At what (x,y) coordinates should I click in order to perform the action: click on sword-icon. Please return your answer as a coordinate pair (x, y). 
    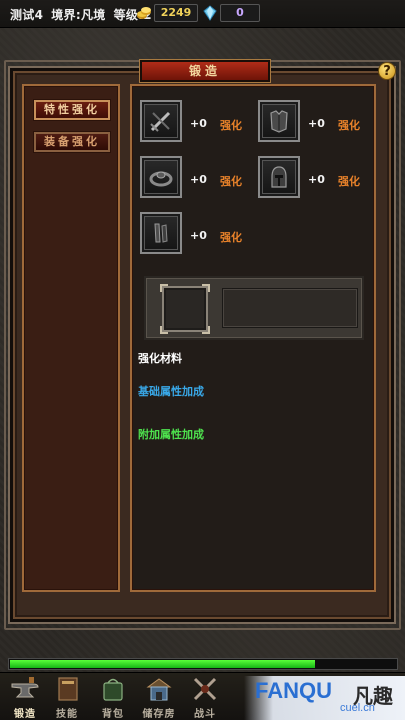
    Looking at the image, I should click on (160, 121).